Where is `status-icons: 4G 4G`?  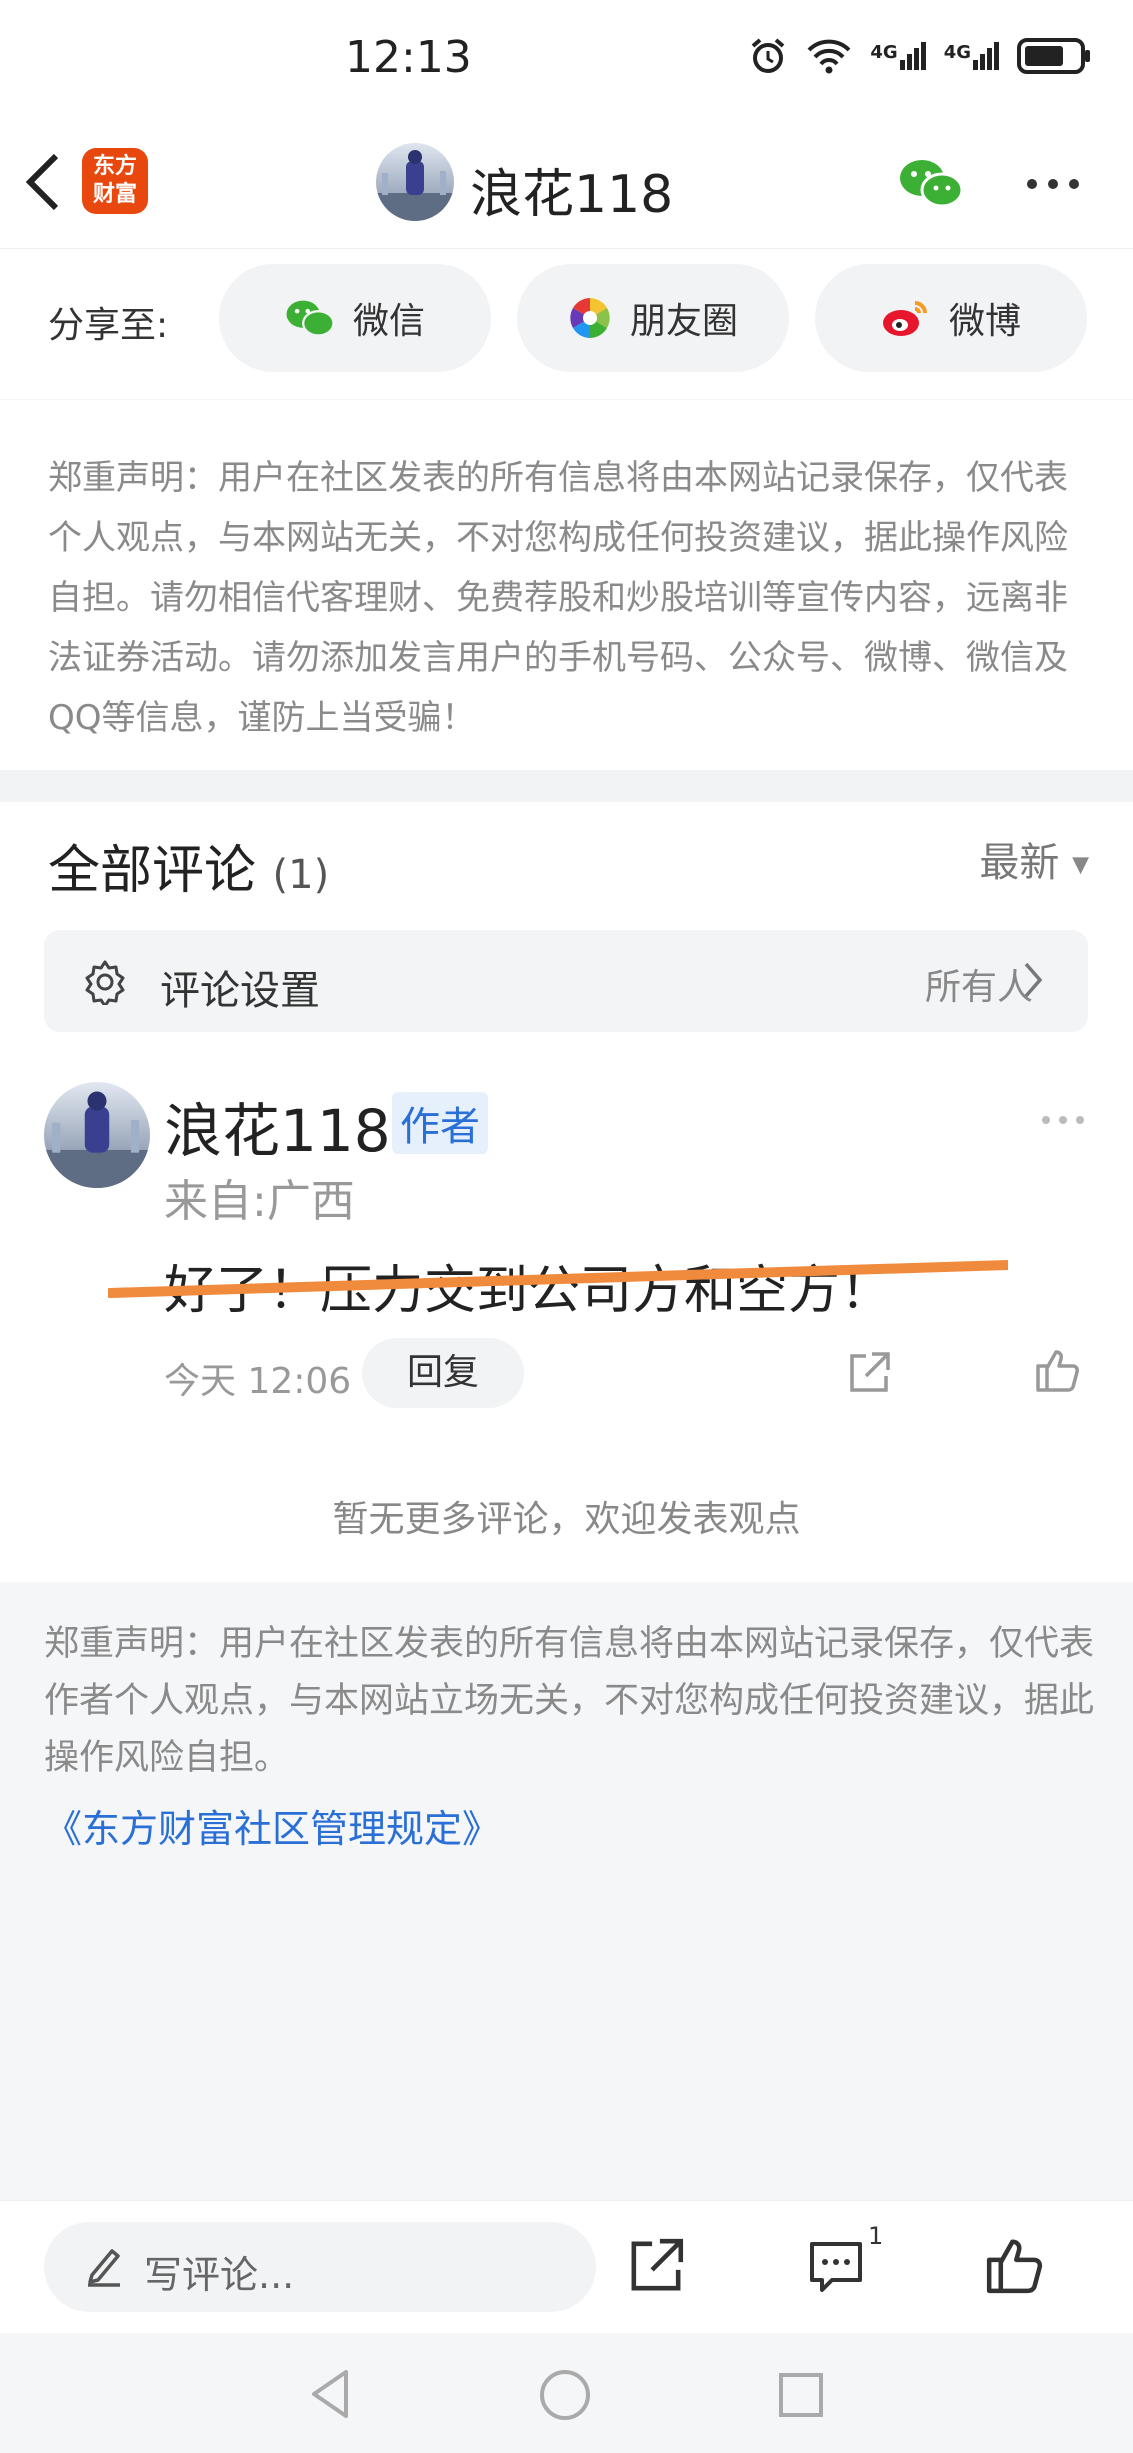 status-icons: 4G 4G is located at coordinates (920, 56).